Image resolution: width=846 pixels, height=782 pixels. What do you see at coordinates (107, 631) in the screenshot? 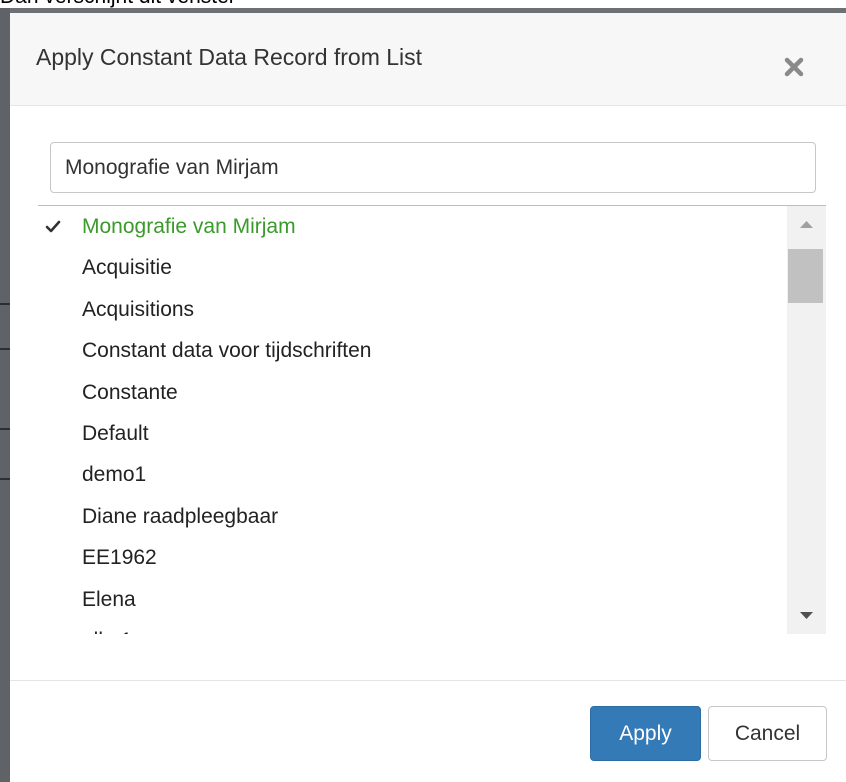
I see `list-item-label: elke1` at bounding box center [107, 631].